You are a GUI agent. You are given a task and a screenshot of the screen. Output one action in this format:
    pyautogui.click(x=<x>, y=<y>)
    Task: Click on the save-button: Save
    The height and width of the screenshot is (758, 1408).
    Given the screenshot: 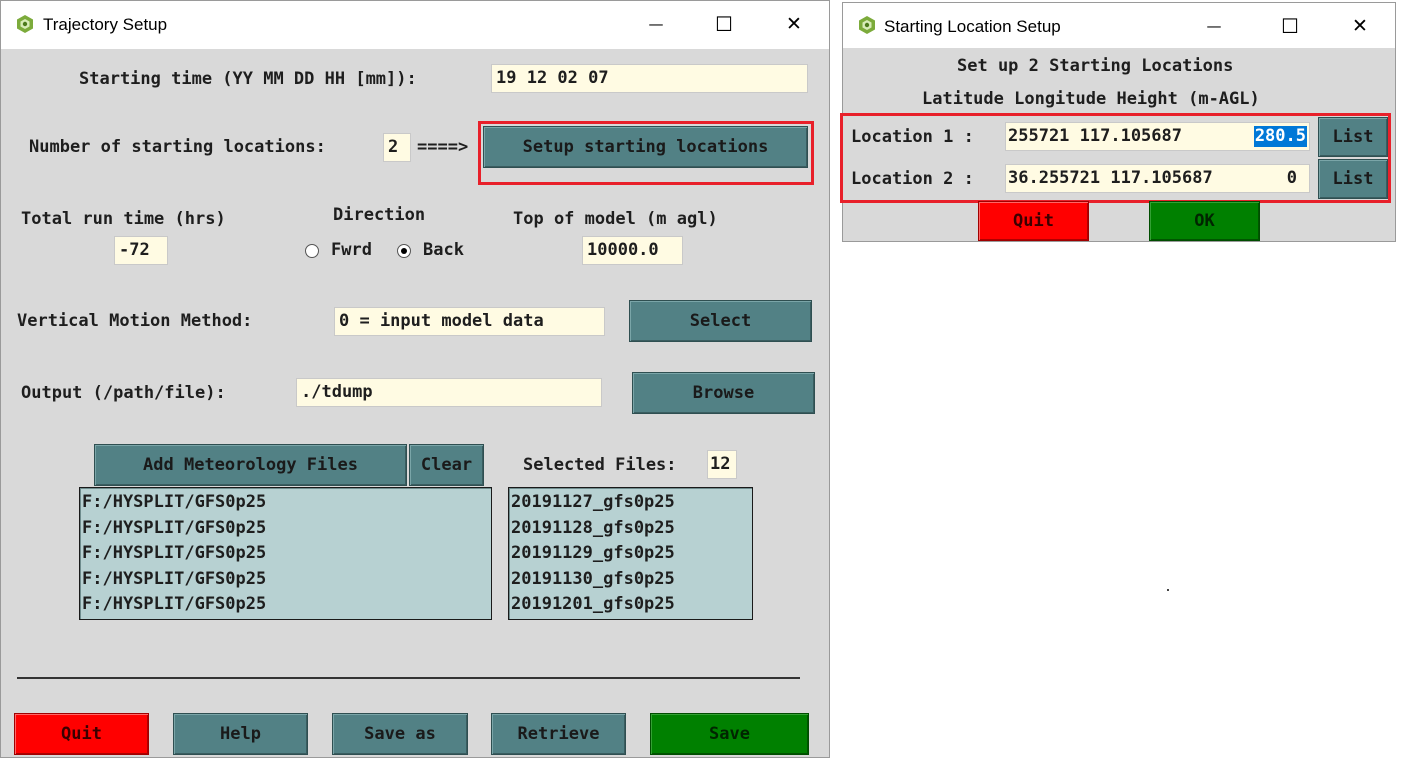 What is the action you would take?
    pyautogui.click(x=729, y=734)
    